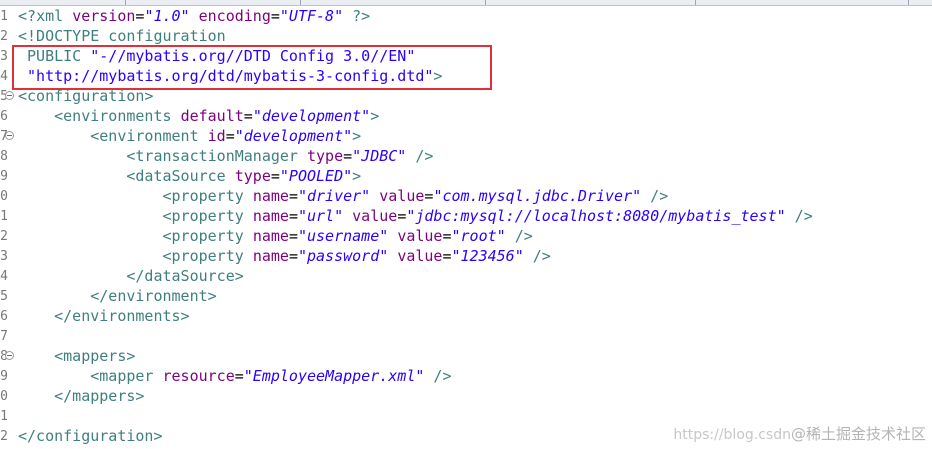  What do you see at coordinates (343, 256) in the screenshot?
I see `attr-value: "password"` at bounding box center [343, 256].